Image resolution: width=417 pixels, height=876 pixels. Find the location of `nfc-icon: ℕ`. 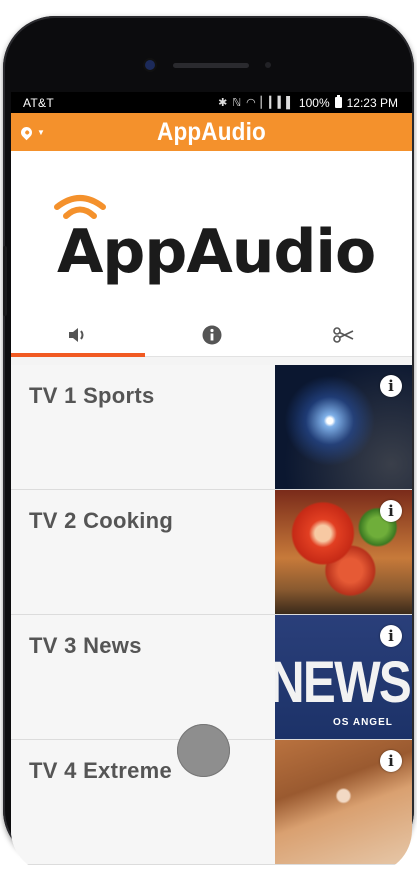

nfc-icon: ℕ is located at coordinates (237, 103).